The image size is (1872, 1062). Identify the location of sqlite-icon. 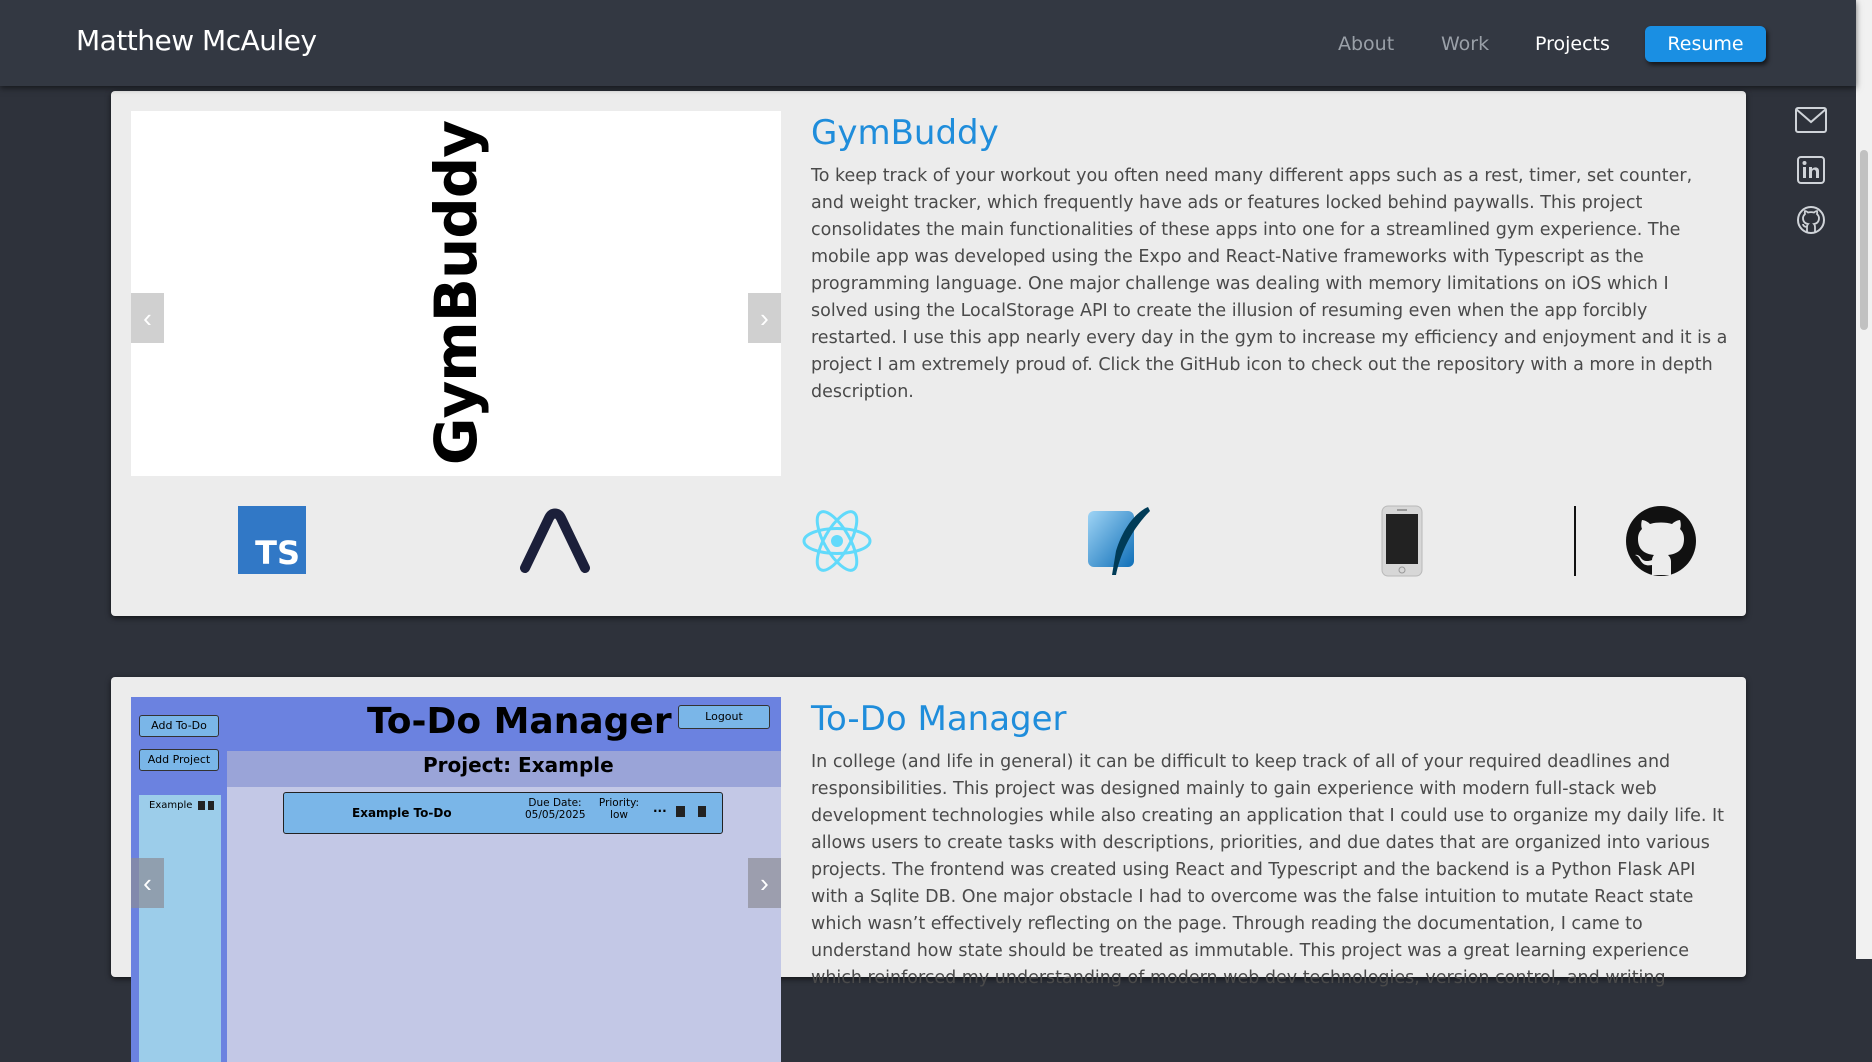
(1120, 541).